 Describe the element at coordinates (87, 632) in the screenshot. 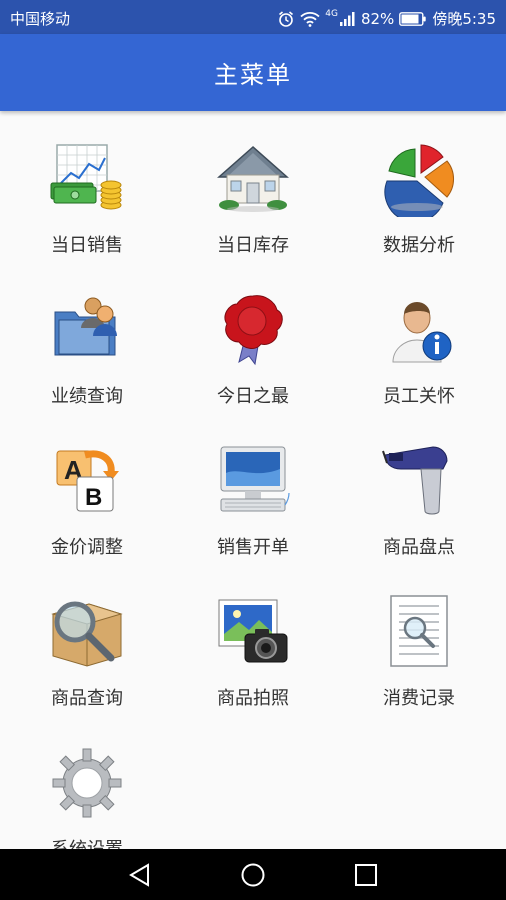

I see `box-magnifier-icon` at that location.